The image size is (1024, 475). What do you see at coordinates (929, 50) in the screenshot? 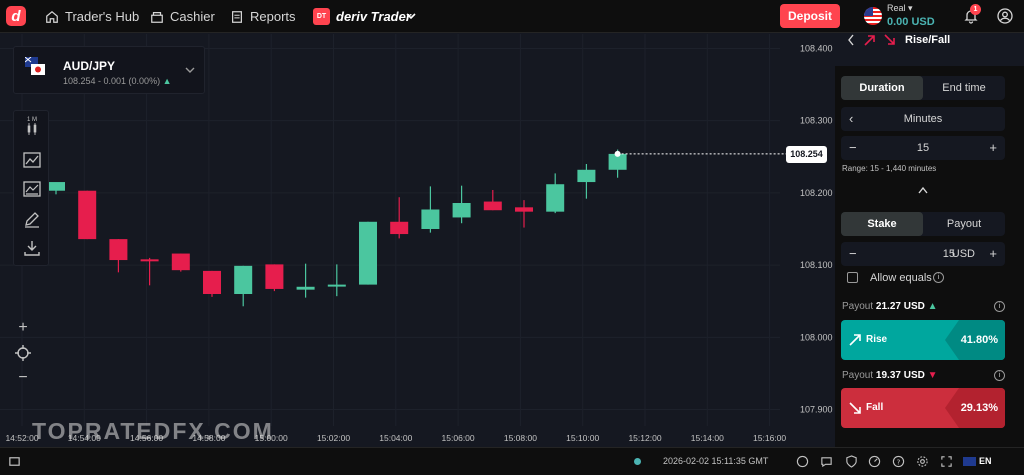
I see `trade-type-selector: Rise/Fall` at bounding box center [929, 50].